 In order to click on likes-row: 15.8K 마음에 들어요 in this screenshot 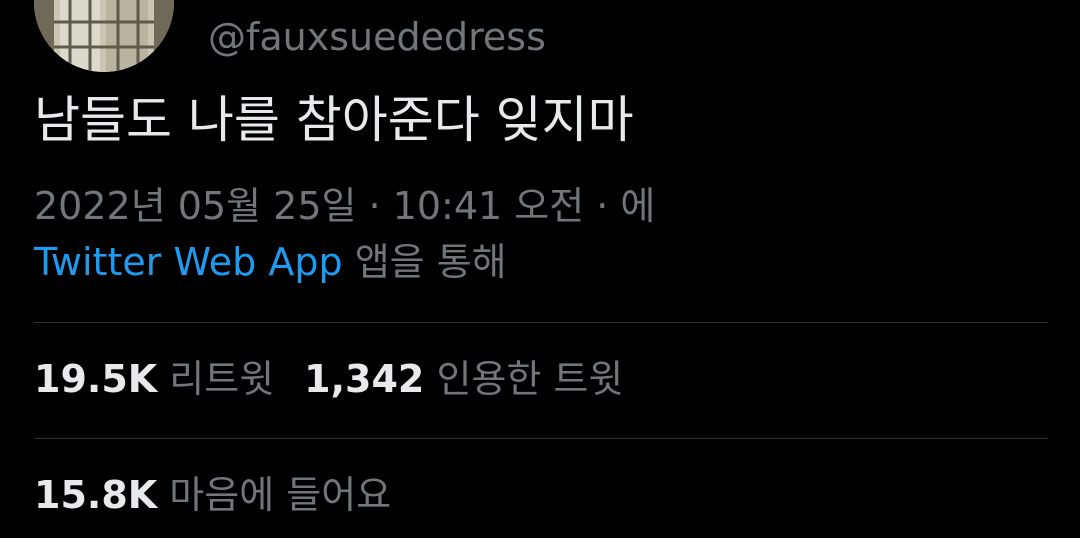, I will do `click(212, 495)`.